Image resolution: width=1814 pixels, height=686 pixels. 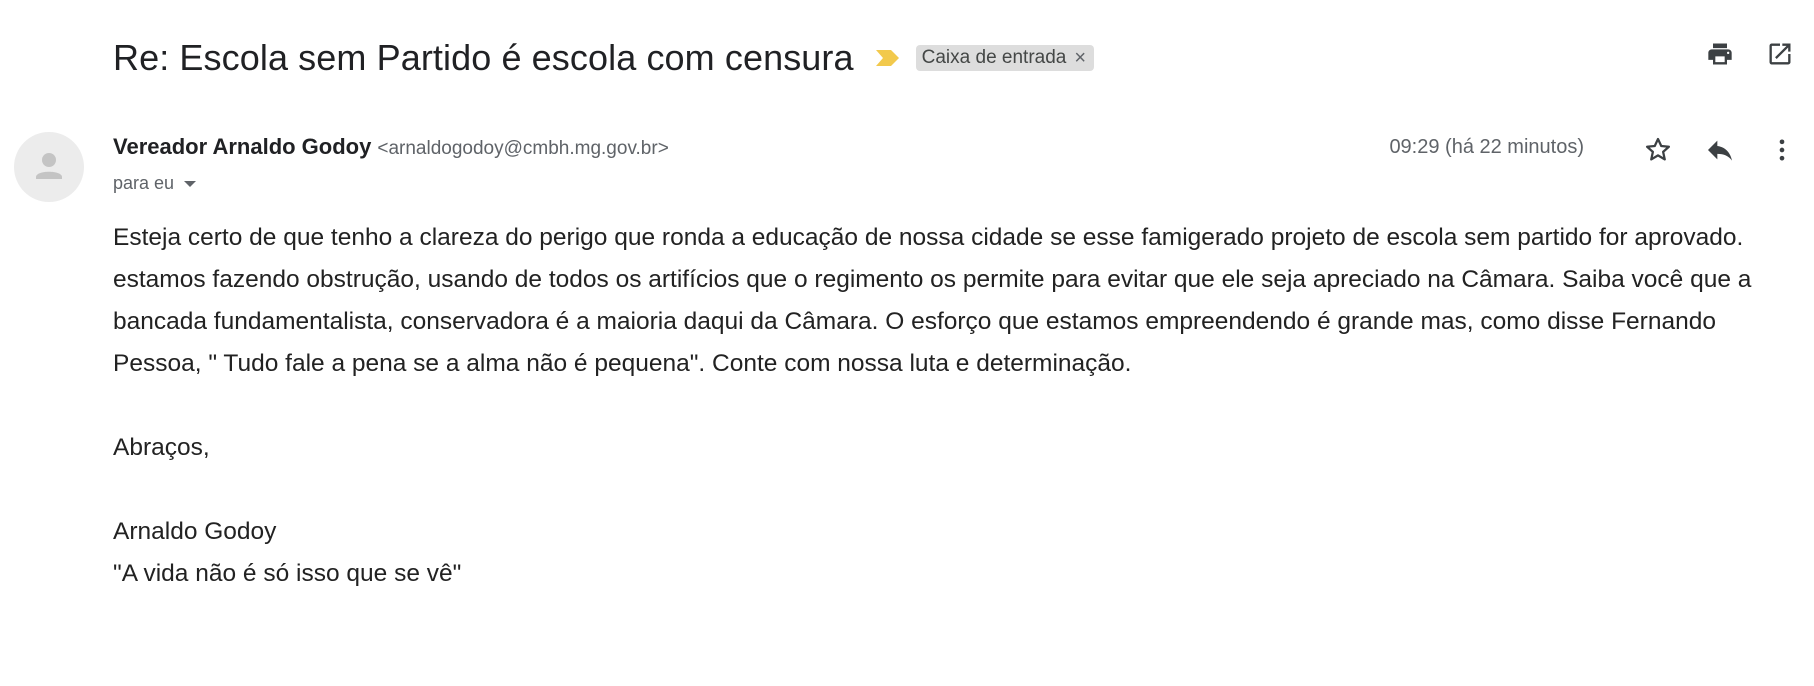 What do you see at coordinates (161, 447) in the screenshot?
I see `closing-text: Abraços,` at bounding box center [161, 447].